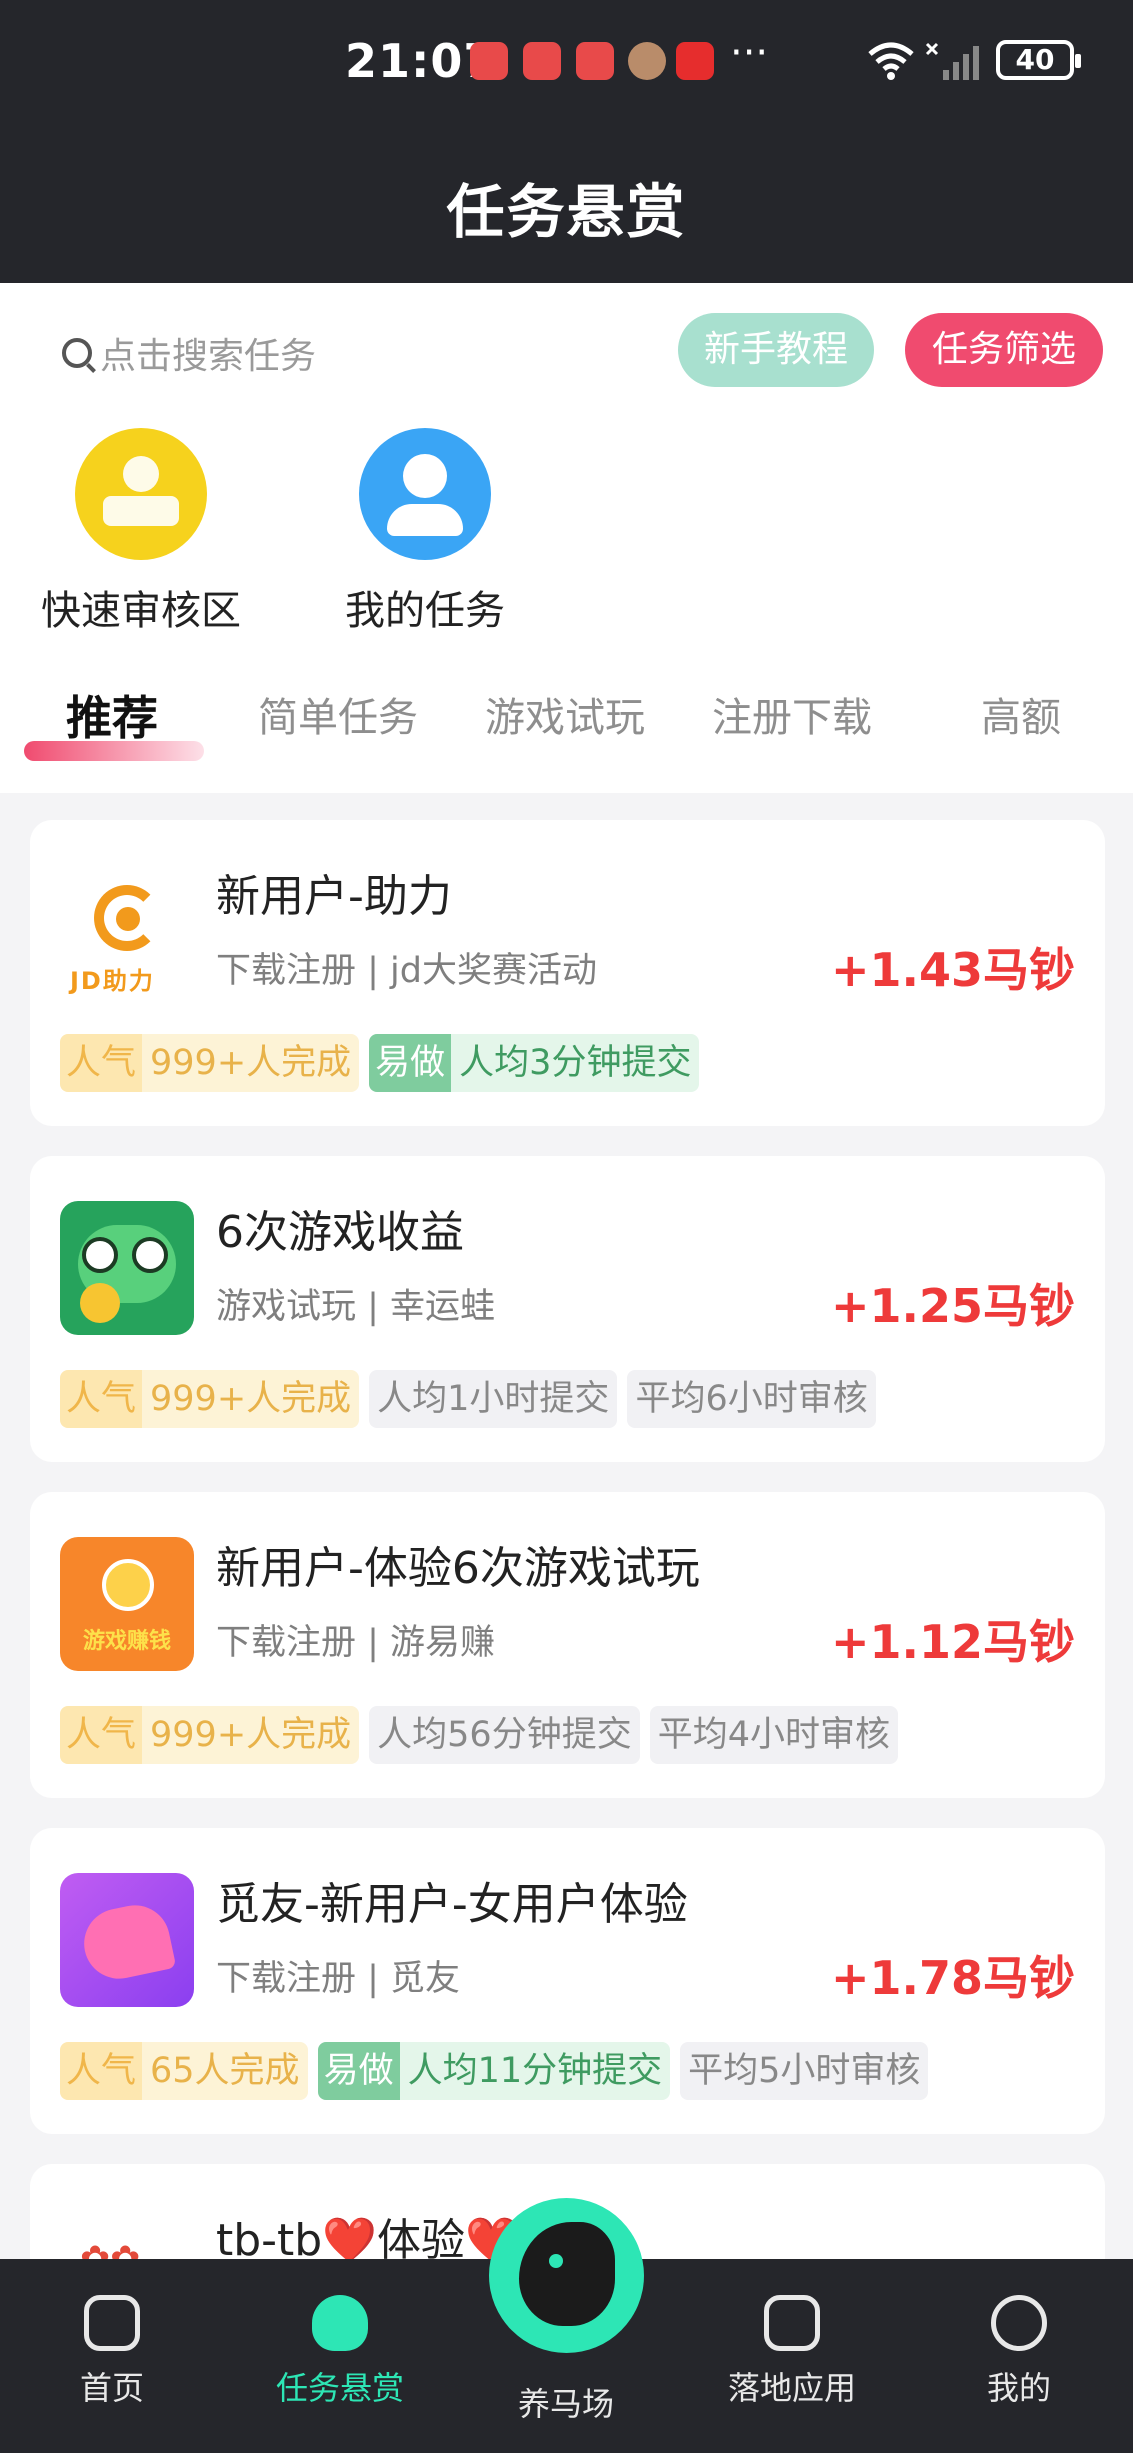 The height and width of the screenshot is (2453, 1133). What do you see at coordinates (425, 611) in the screenshot?
I see `my-tasks-label: 我的任务` at bounding box center [425, 611].